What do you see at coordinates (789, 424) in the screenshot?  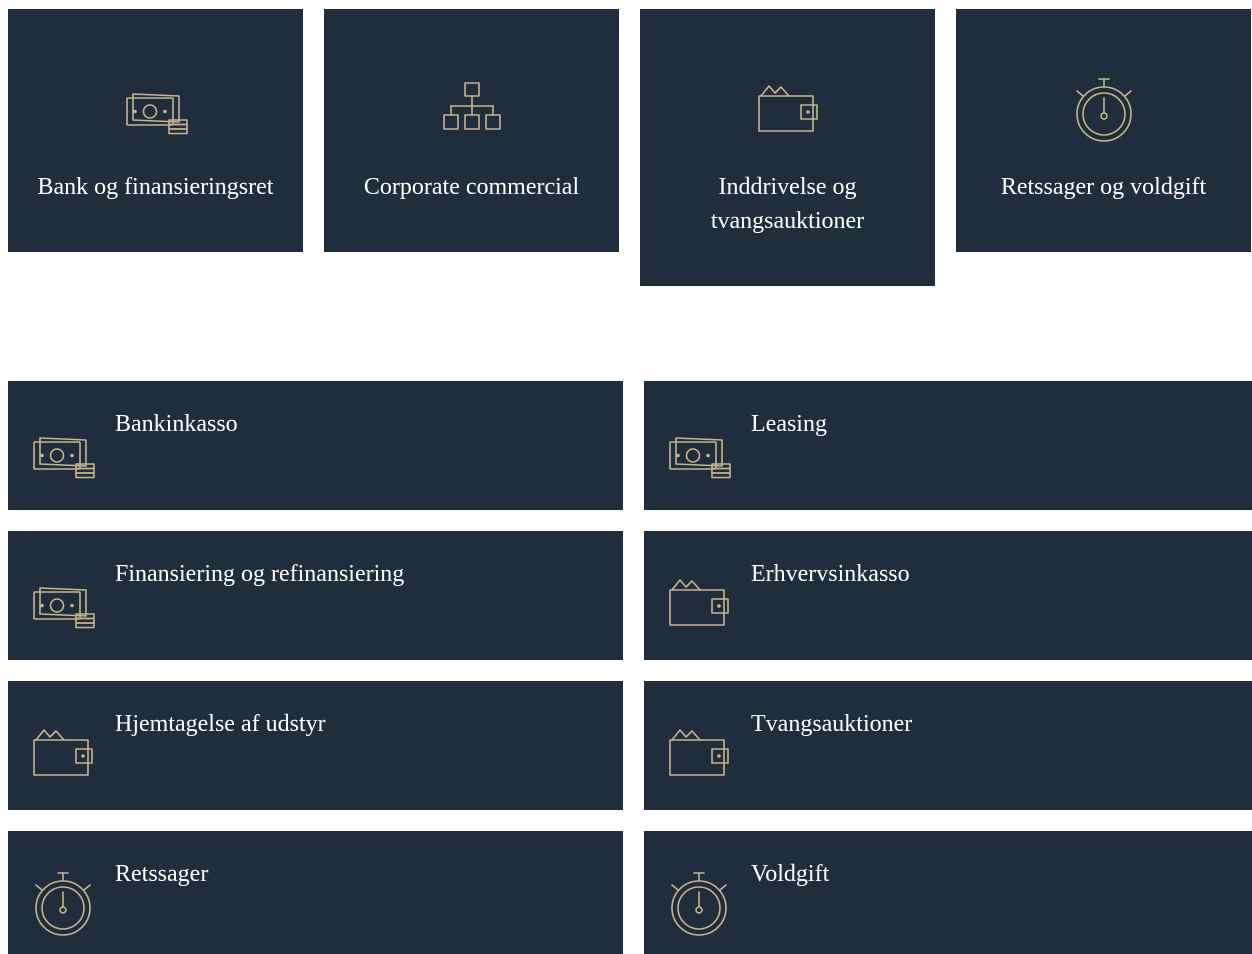 I see `service-label: Leasing` at bounding box center [789, 424].